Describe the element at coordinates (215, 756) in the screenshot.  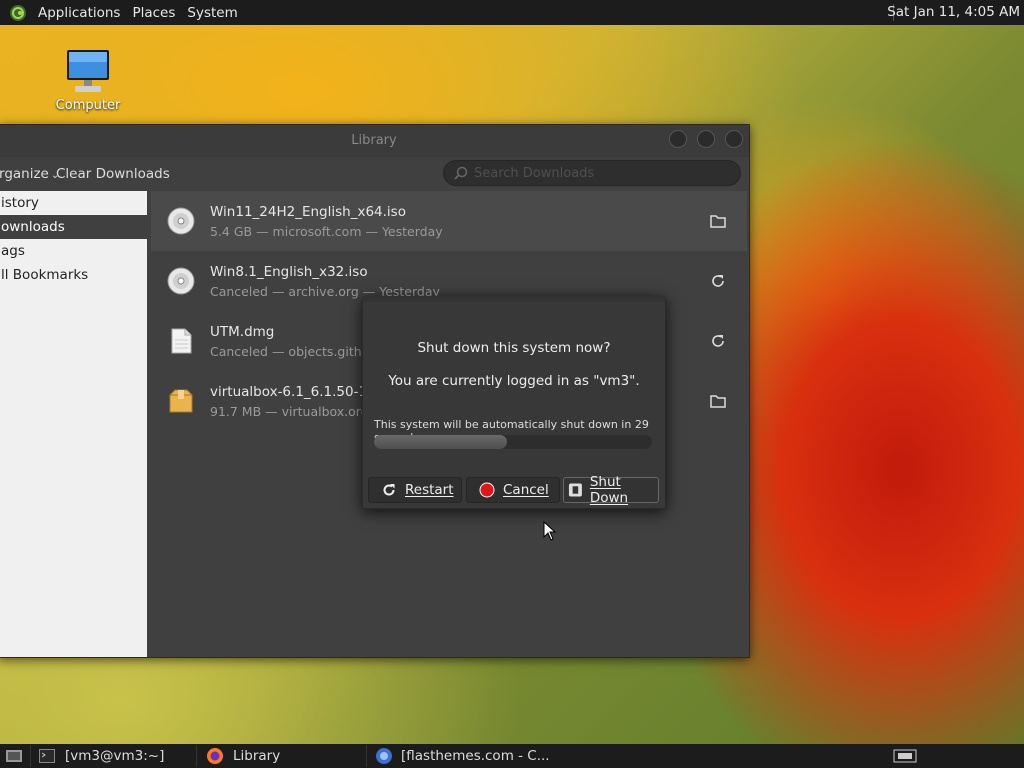
I see `firefox-icon` at that location.